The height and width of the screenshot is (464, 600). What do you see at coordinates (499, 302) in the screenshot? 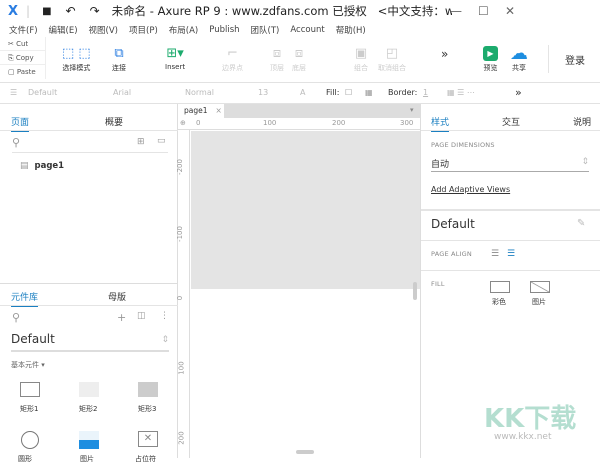
I see `fill-color-label: 彩色` at bounding box center [499, 302].